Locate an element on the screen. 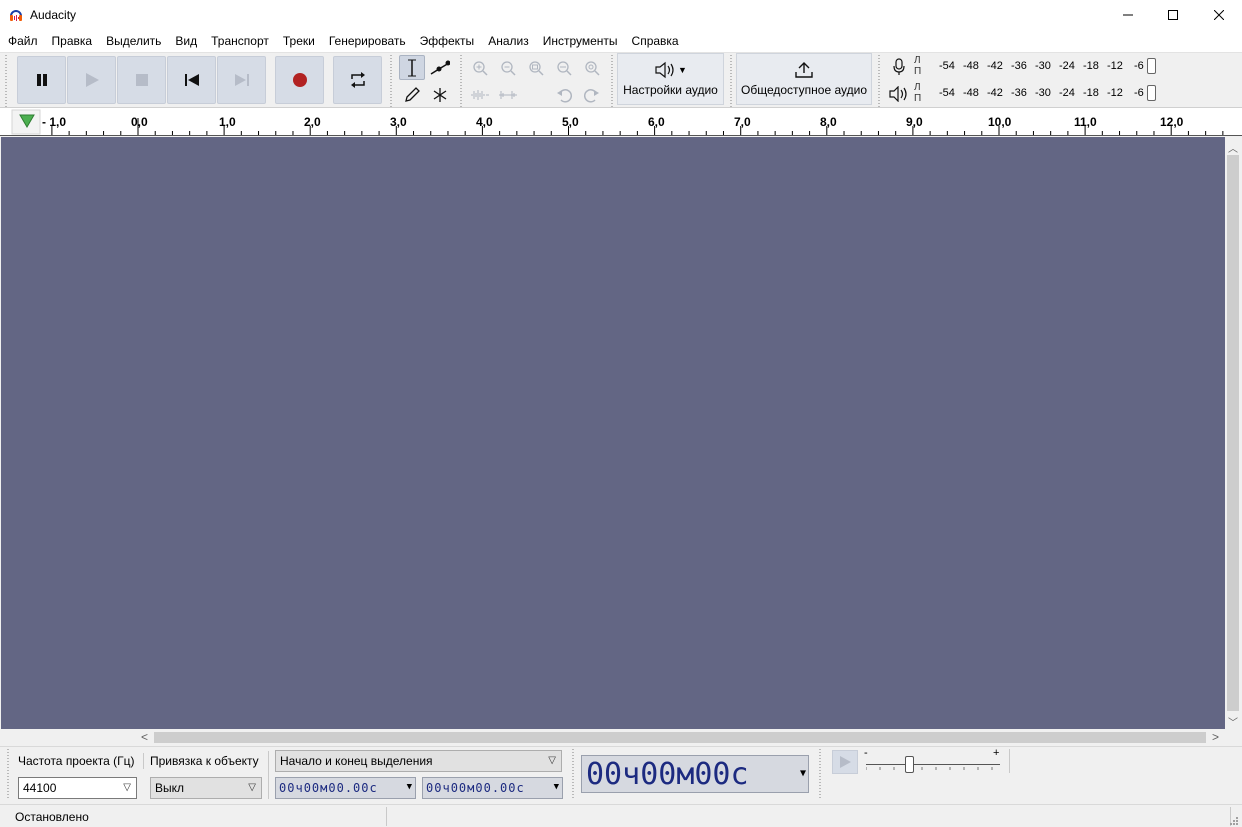 This screenshot has height=827, width=1242. horizontal-scroll-thumb is located at coordinates (680, 737).